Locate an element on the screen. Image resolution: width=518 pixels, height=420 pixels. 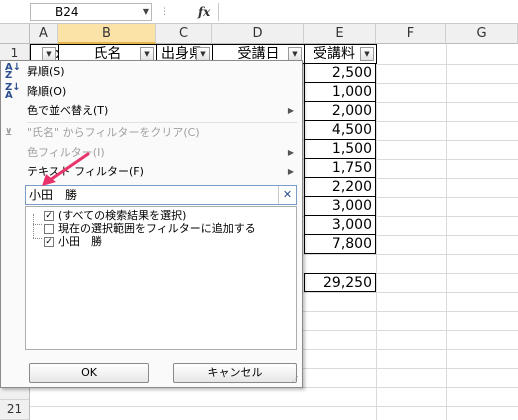
list-item-select-all: ✓ (すべての検索結果を選択) is located at coordinates (115, 216).